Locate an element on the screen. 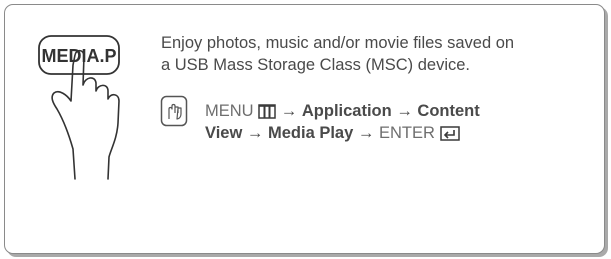  content-view-label-part-1: Content is located at coordinates (448, 111).